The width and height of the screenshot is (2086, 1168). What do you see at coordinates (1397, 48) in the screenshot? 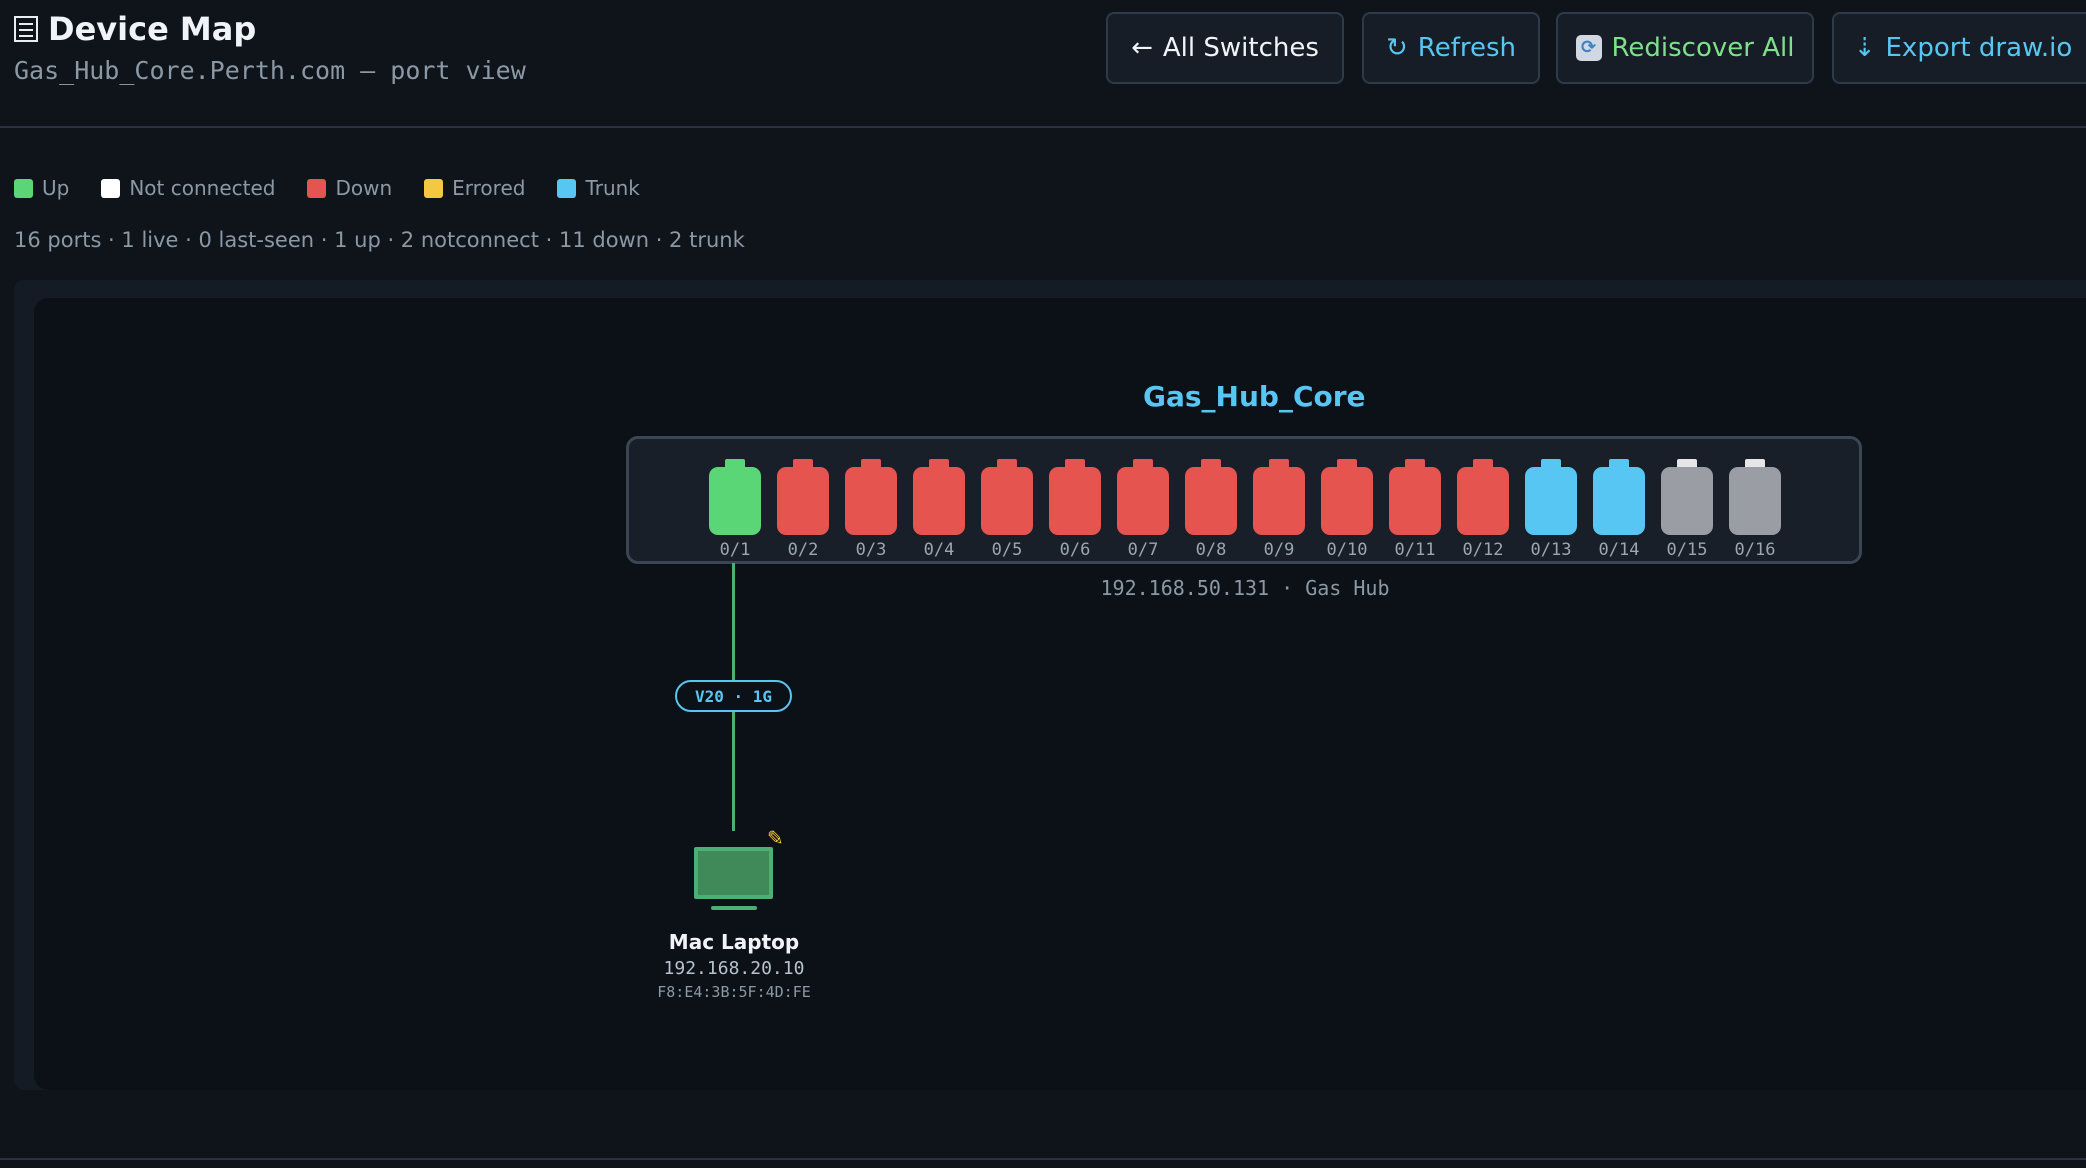
I see `refresh-icon: ↻` at bounding box center [1397, 48].